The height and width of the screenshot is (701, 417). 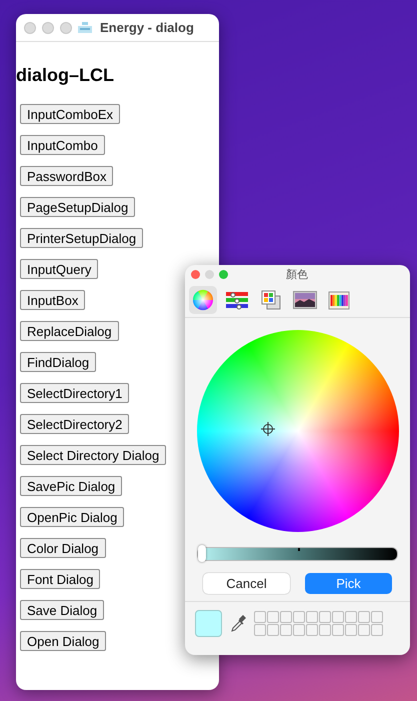 I want to click on dialog-button: PasswordBox, so click(x=67, y=176).